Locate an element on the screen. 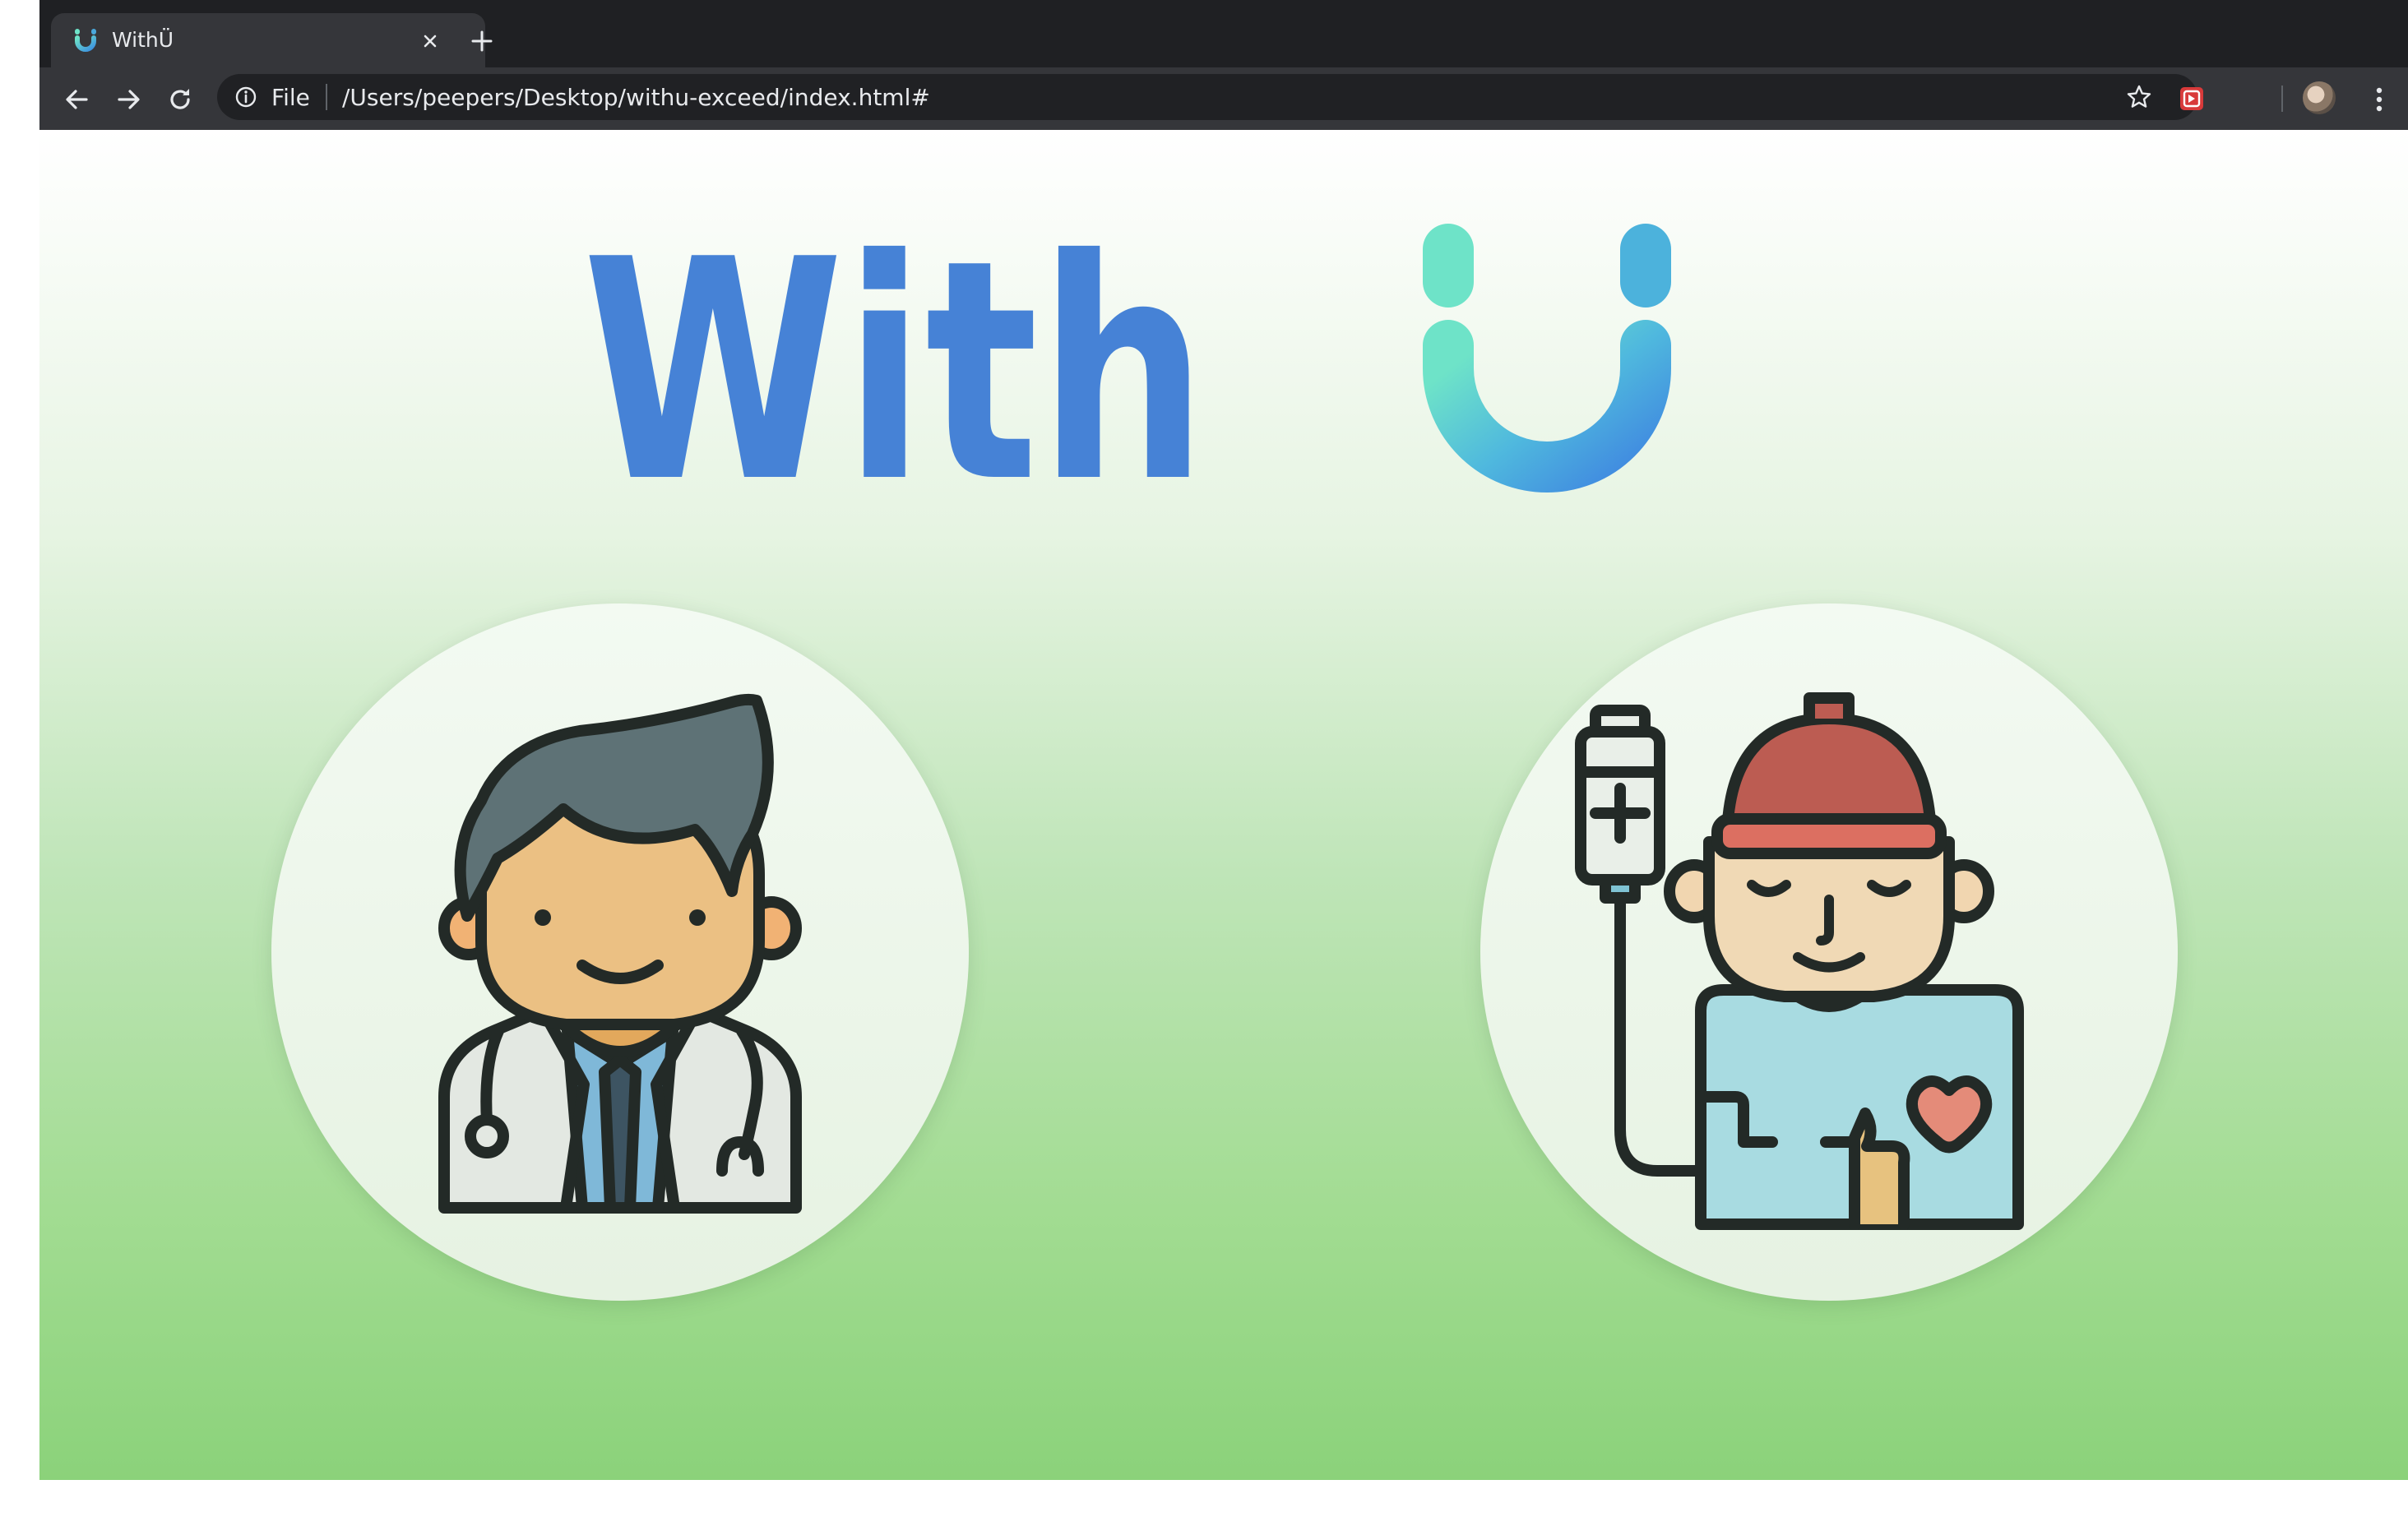 This screenshot has width=2408, height=1526. logo-u-mark is located at coordinates (1547, 358).